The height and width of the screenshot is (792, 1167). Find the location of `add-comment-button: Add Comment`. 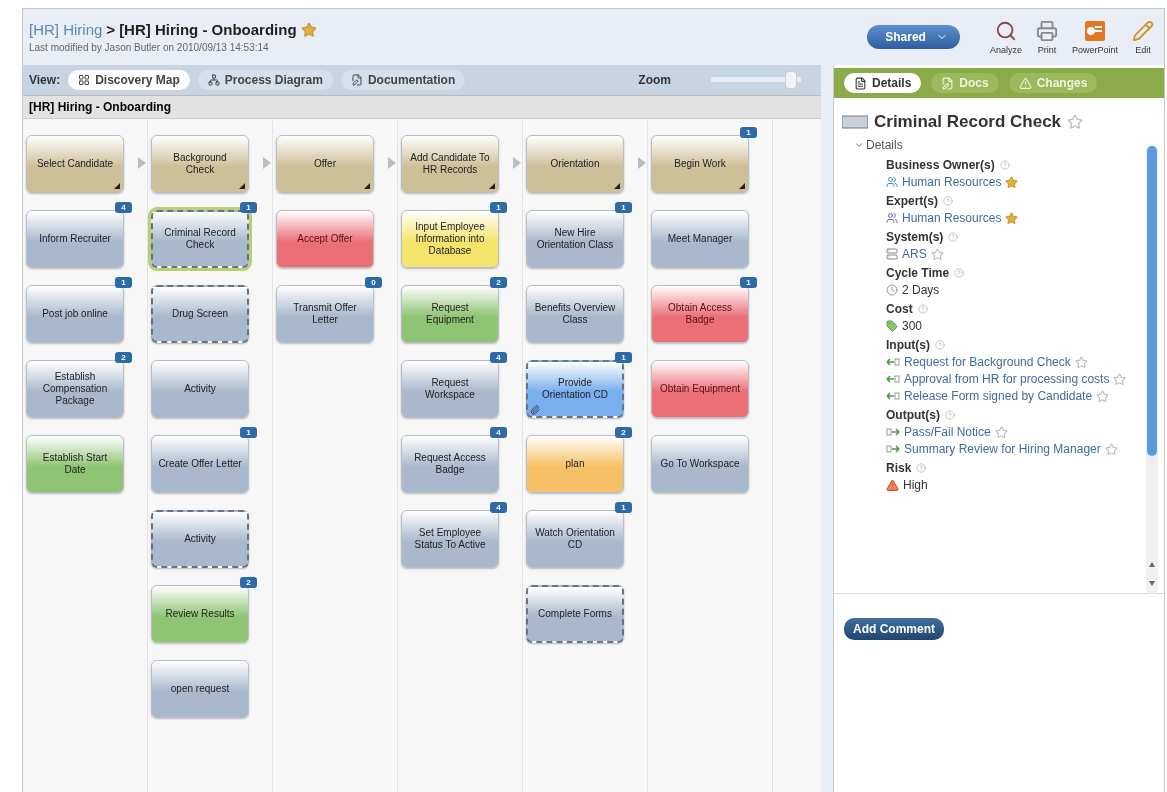

add-comment-button: Add Comment is located at coordinates (894, 629).